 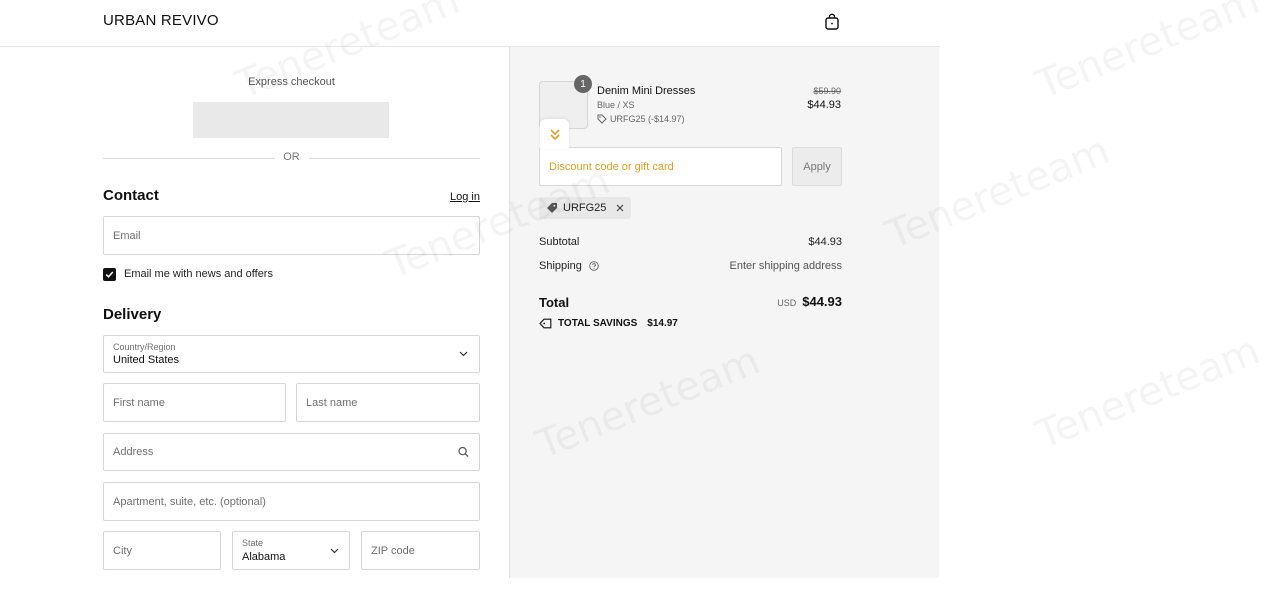 I want to click on product-discount-text: URFG25 (-$14.97), so click(x=647, y=119).